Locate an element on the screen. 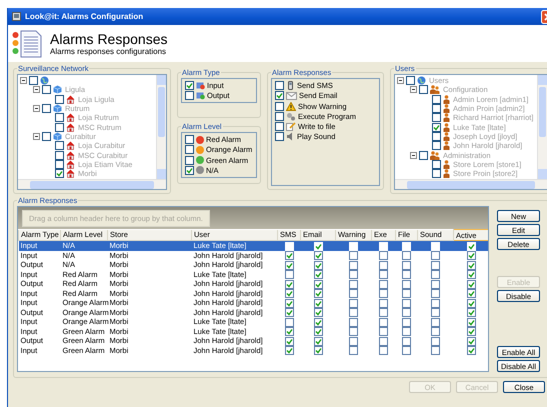 The height and width of the screenshot is (407, 547). vertical-scrollbar is located at coordinates (542, 127).